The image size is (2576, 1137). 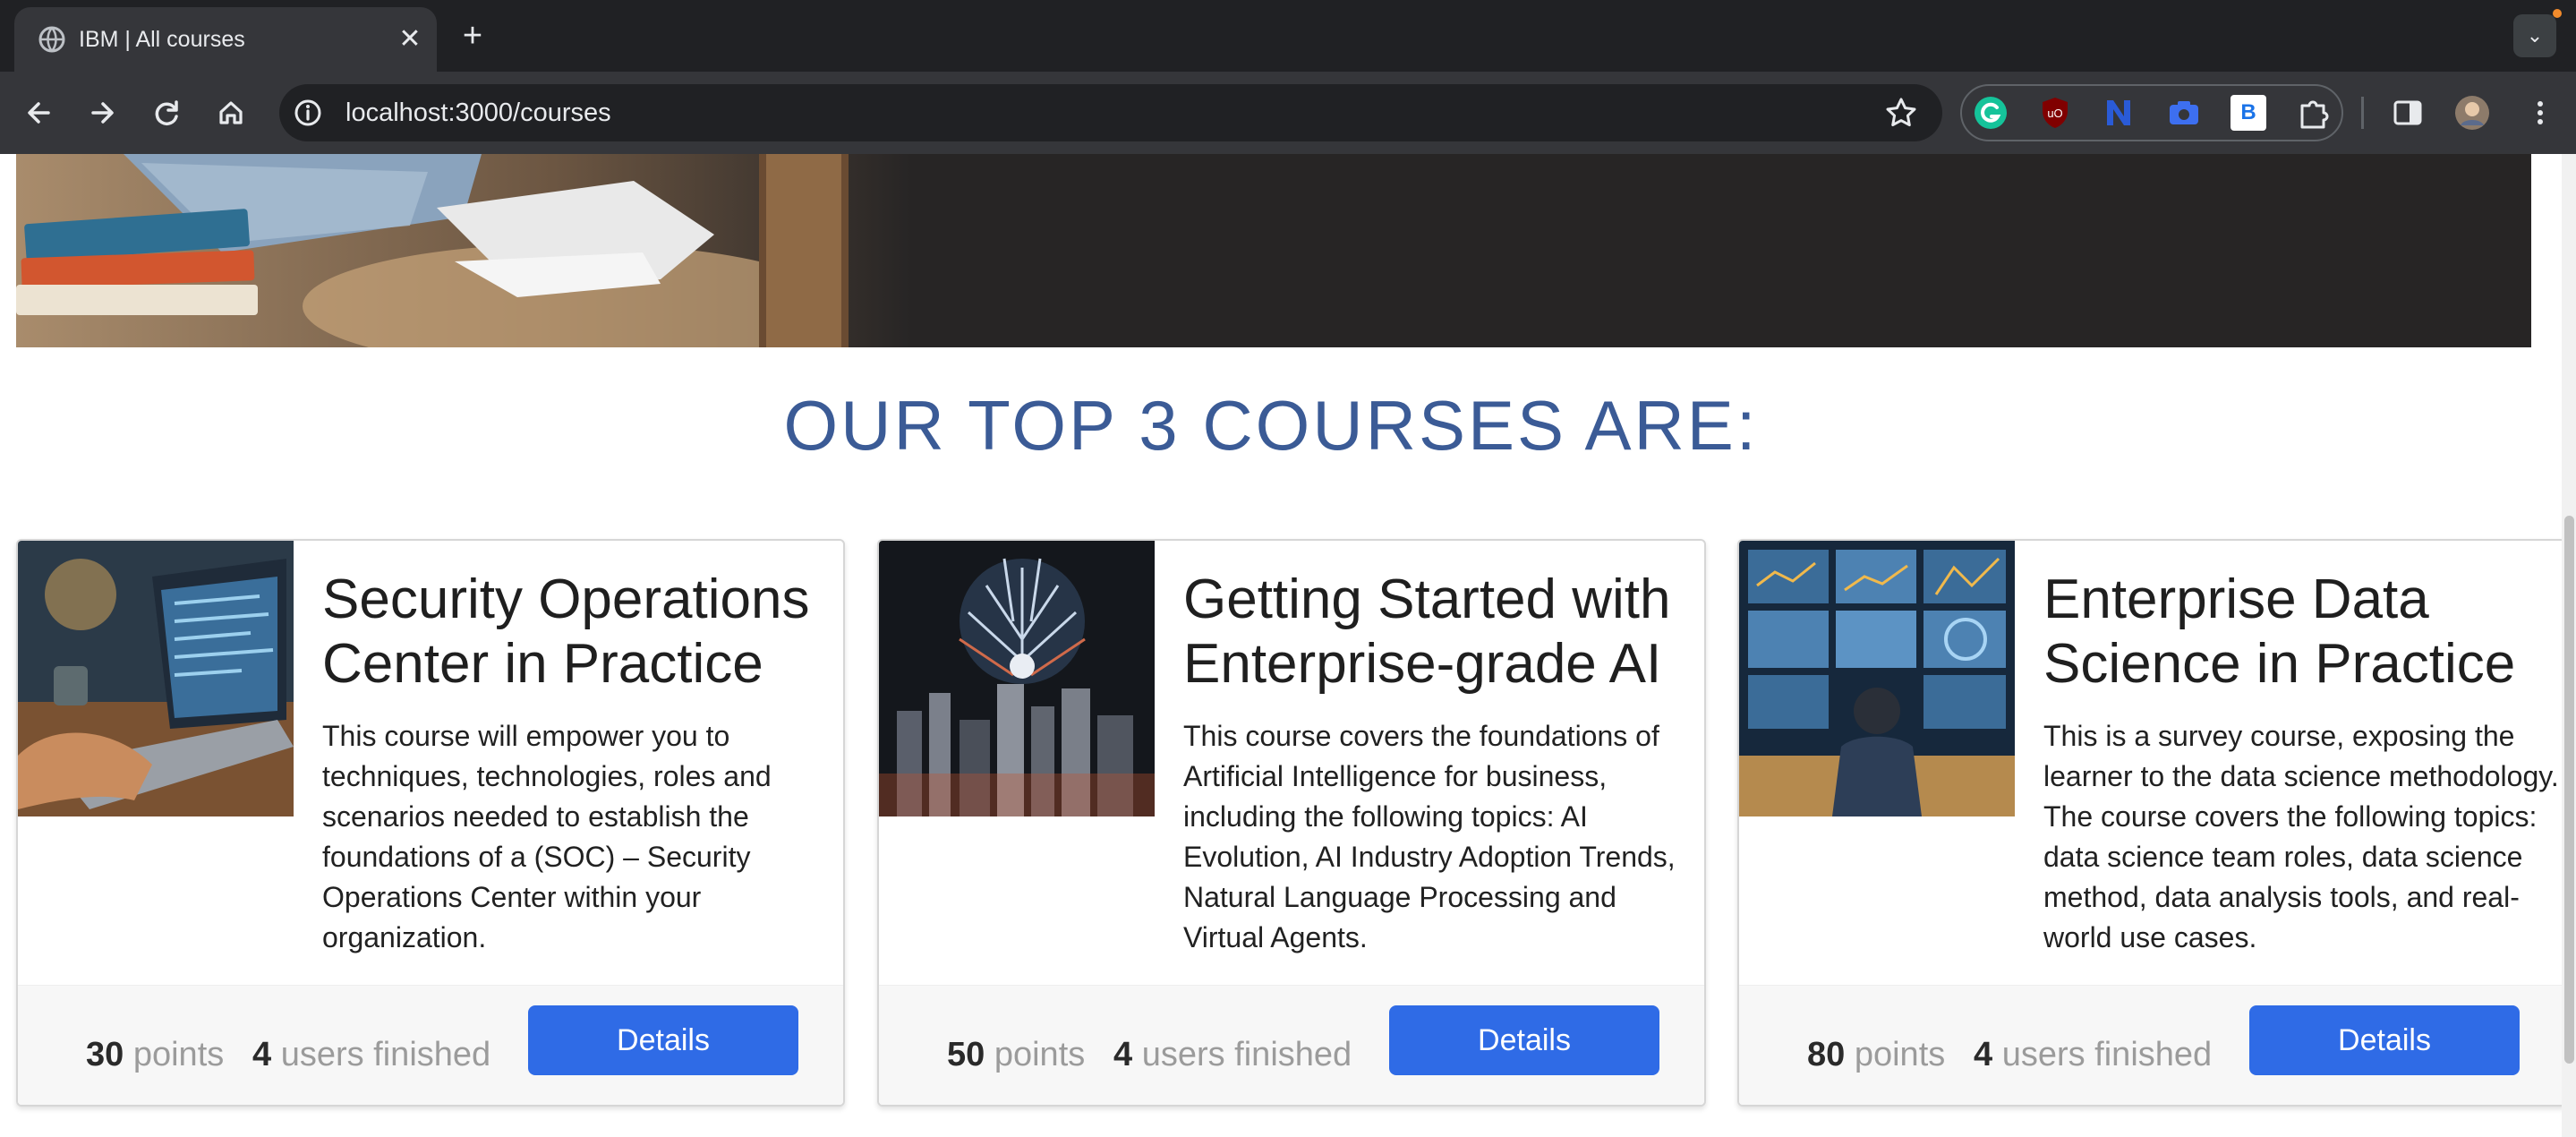 I want to click on course-title: Getting Started with Enterprise-grade AI, so click(x=1434, y=632).